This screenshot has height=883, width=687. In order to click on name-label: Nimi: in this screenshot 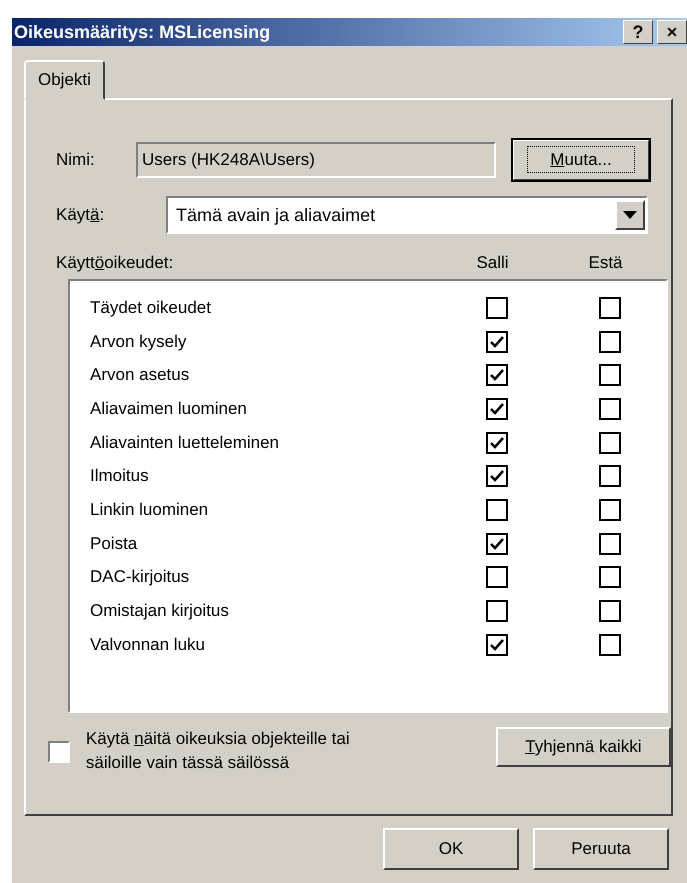, I will do `click(76, 160)`.